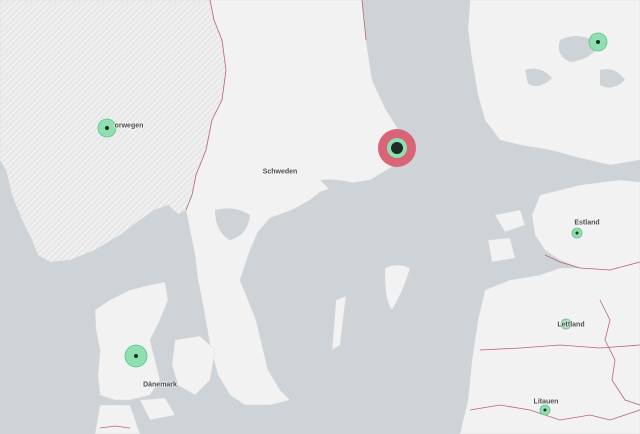 This screenshot has width=640, height=434. I want to click on label-estland: Estland, so click(587, 223).